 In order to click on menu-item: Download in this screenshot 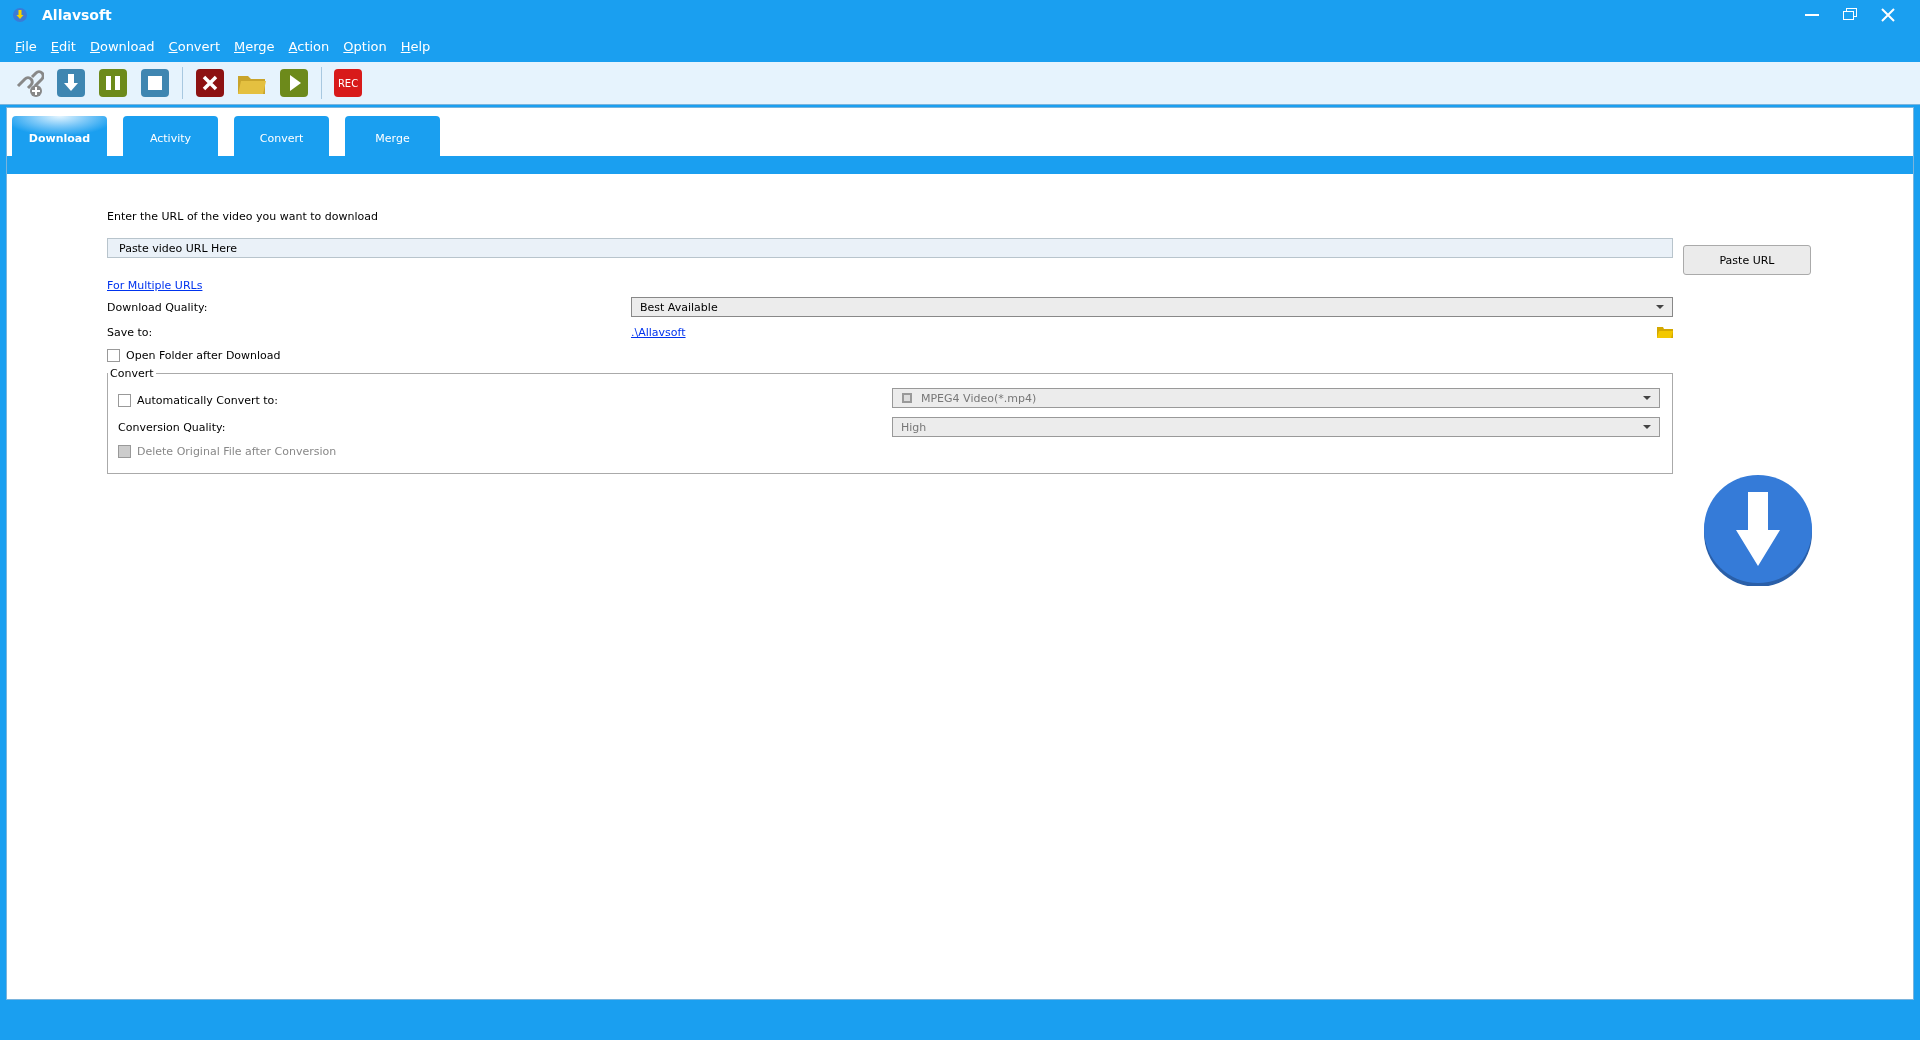, I will do `click(122, 46)`.